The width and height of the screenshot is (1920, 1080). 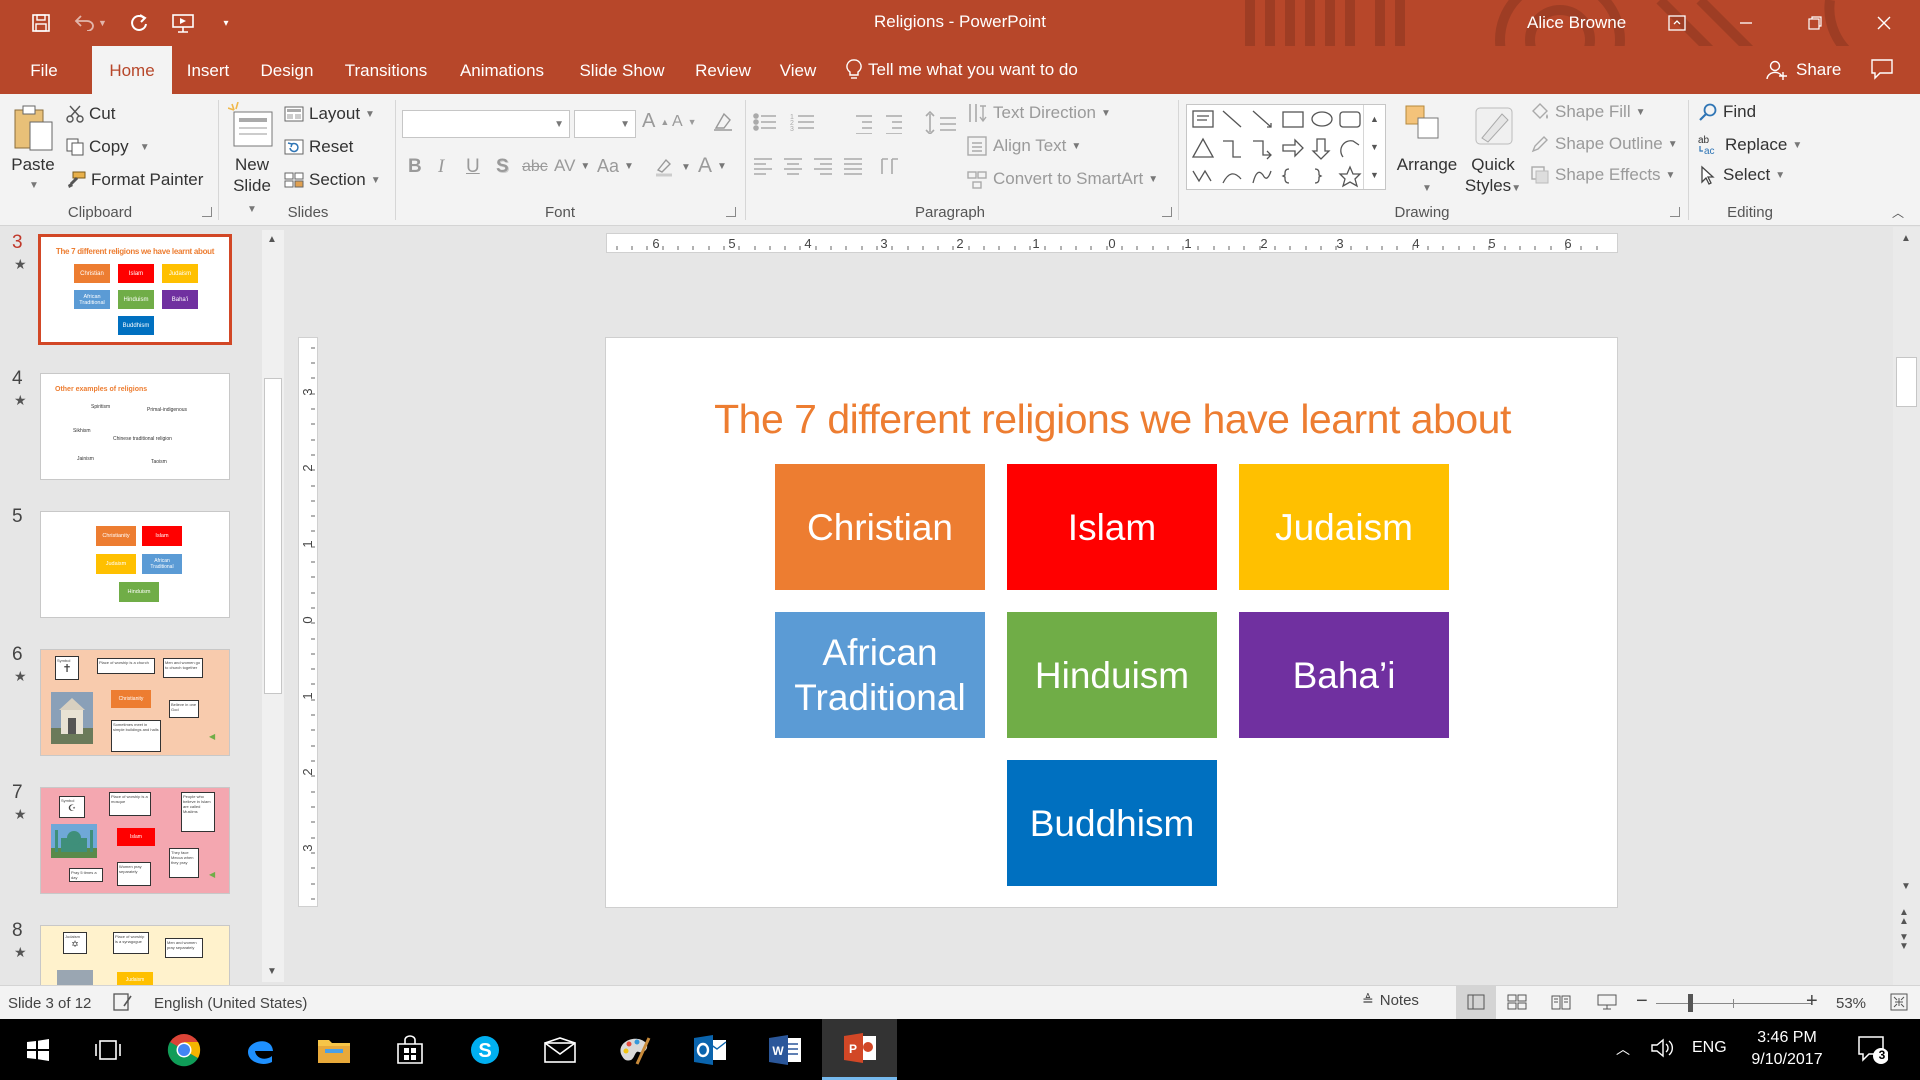 What do you see at coordinates (272, 971) in the screenshot?
I see `scroll-down-icon: ▼` at bounding box center [272, 971].